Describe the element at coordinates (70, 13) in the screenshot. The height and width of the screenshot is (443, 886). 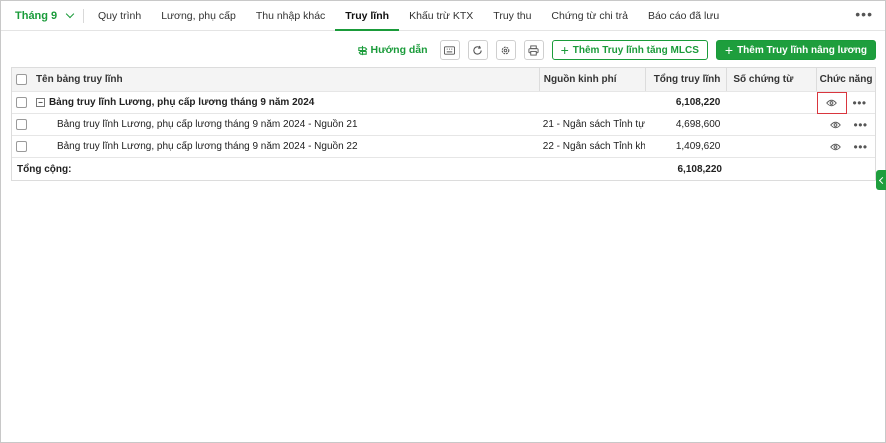
I see `chevron-down-icon` at that location.